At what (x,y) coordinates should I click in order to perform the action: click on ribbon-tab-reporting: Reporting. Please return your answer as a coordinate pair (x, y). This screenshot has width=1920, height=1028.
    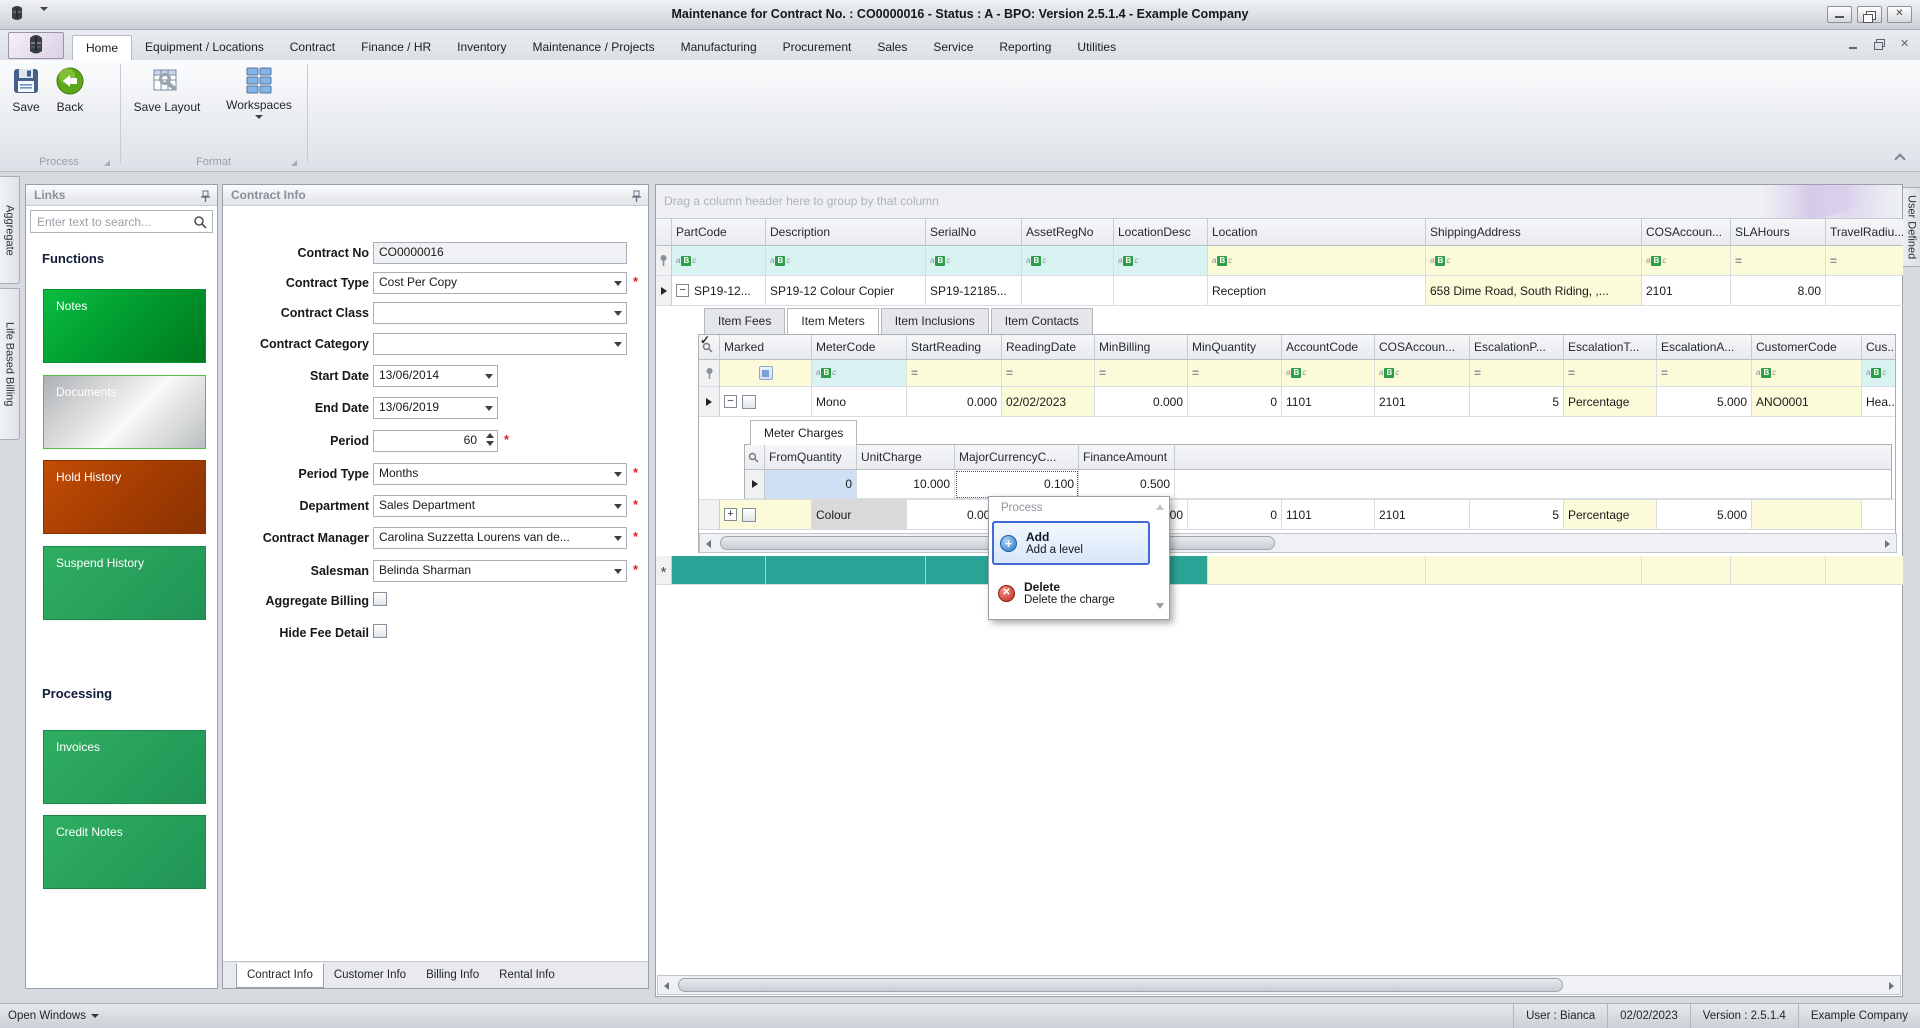
    Looking at the image, I should click on (1025, 47).